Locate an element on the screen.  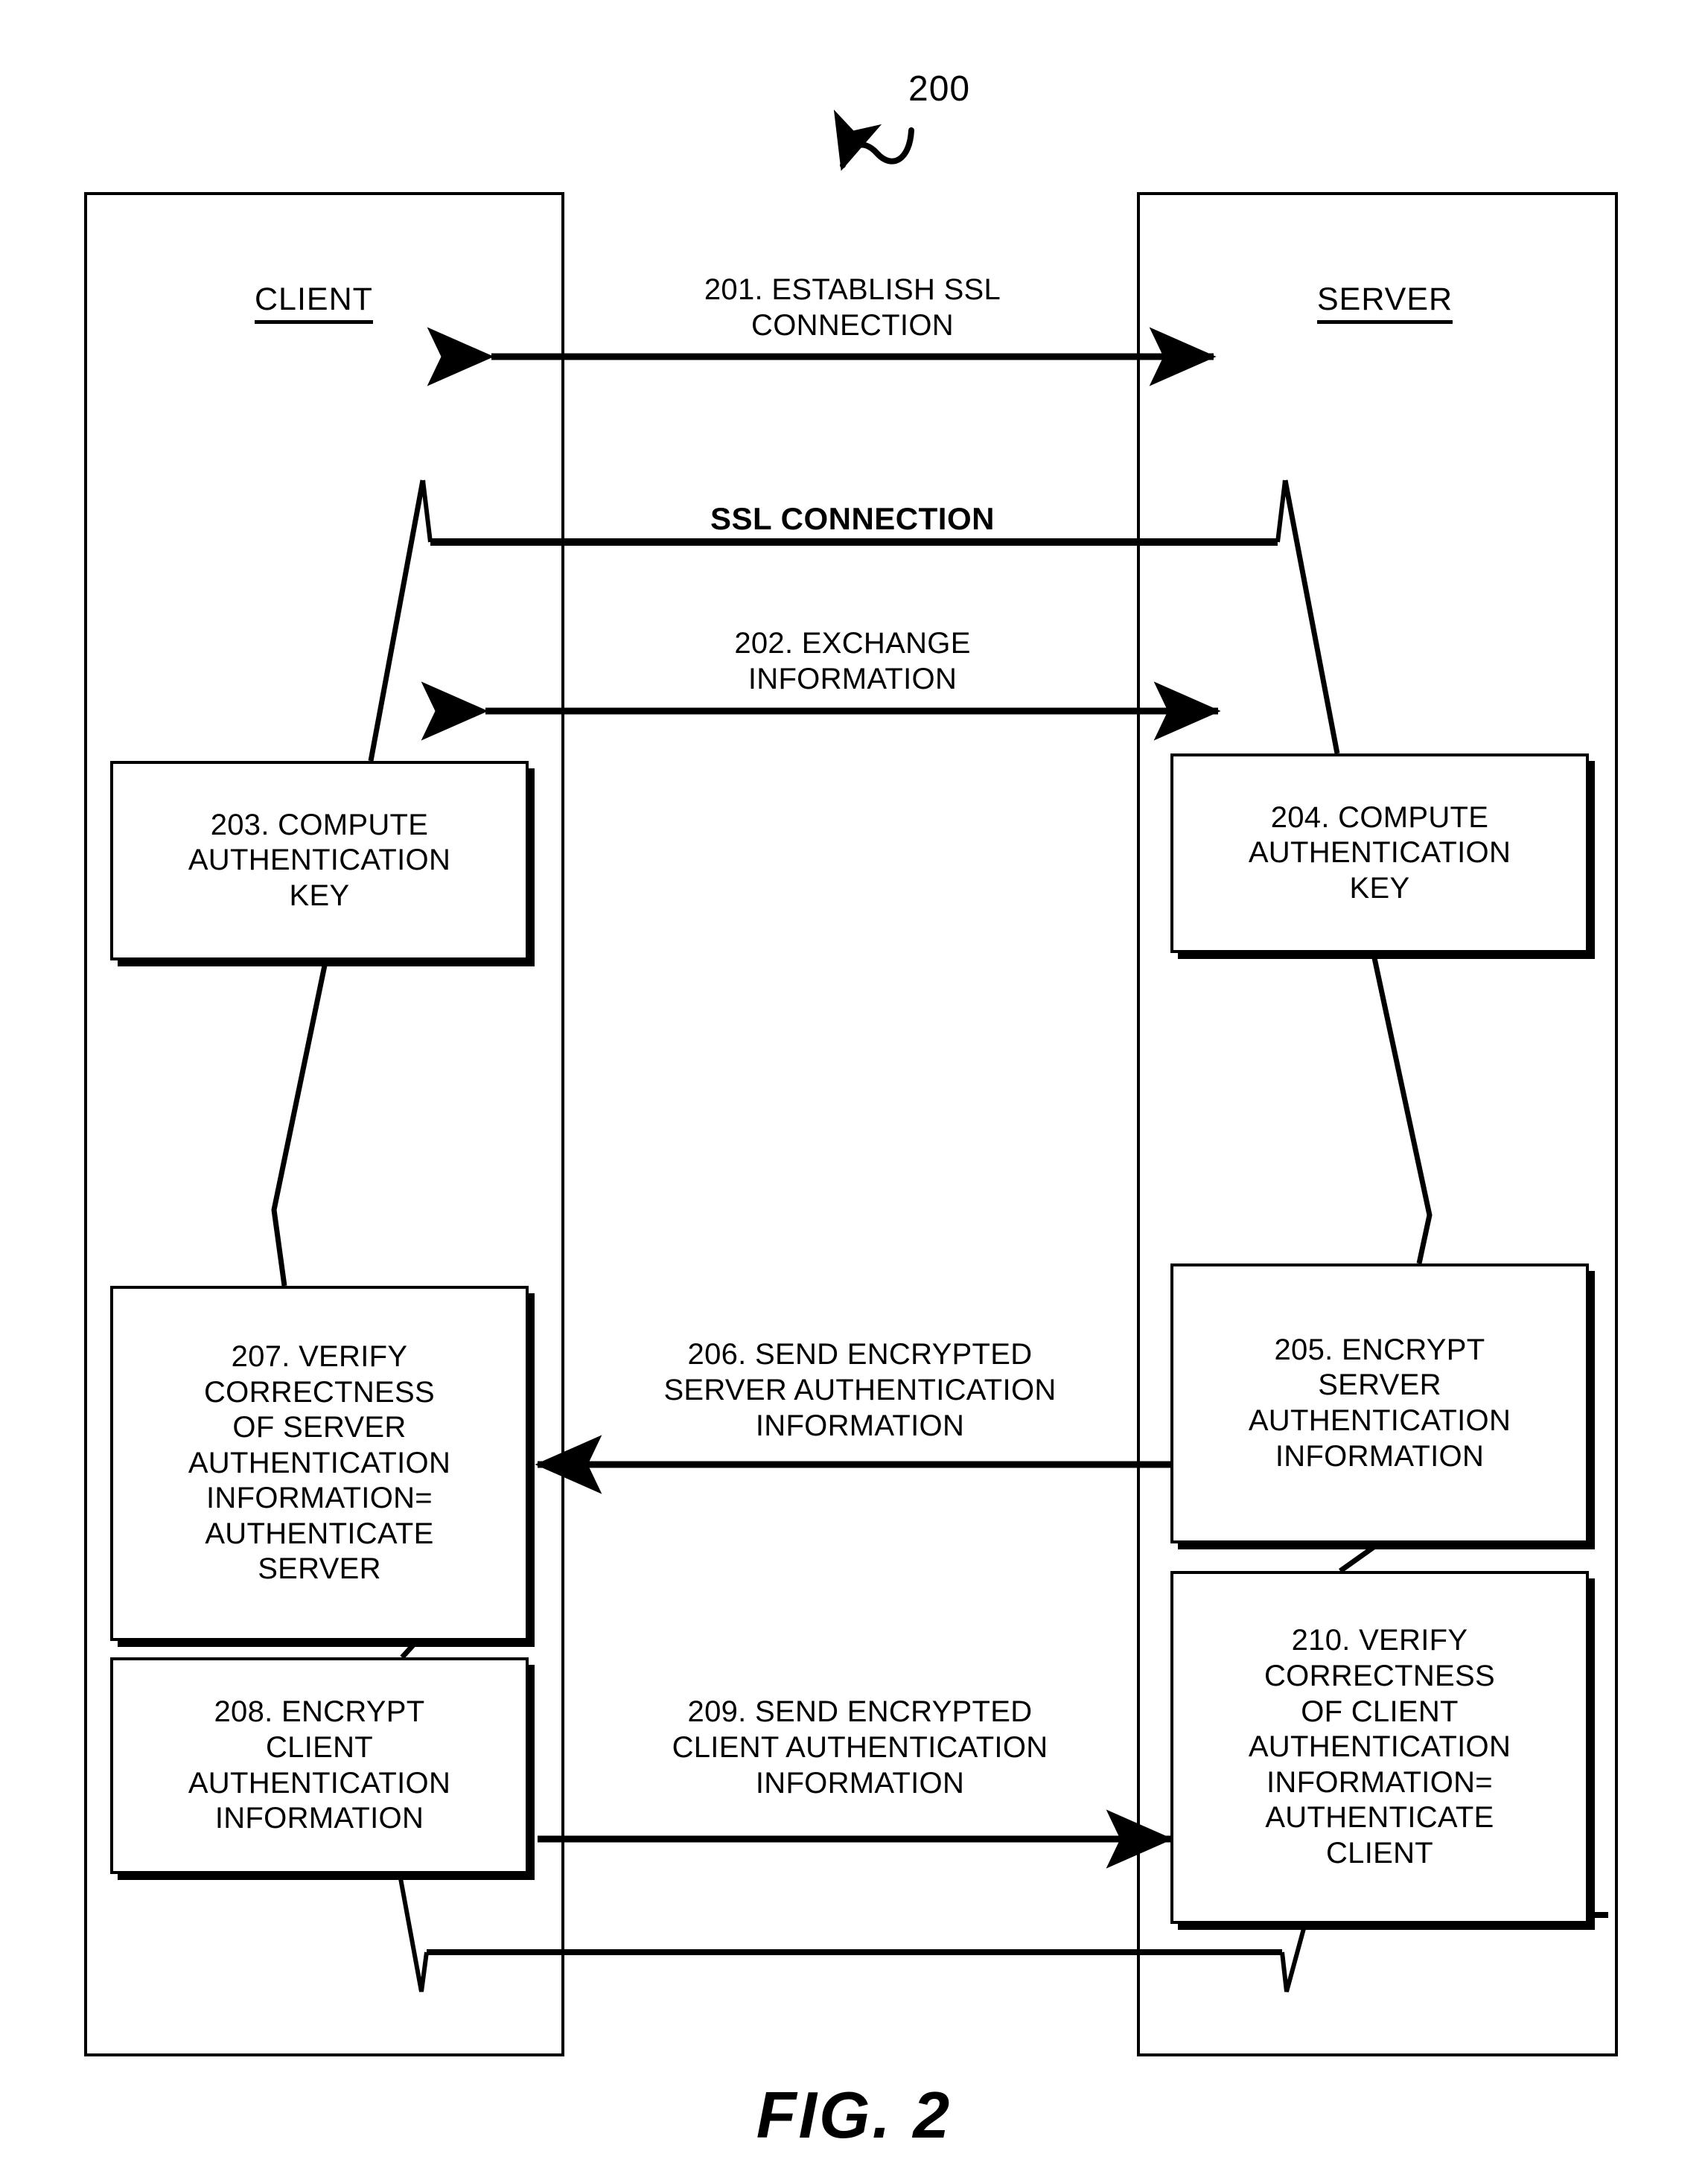
process-box-204: 204. COMPUTE AUTHENTICATION KEY is located at coordinates (1379, 853).